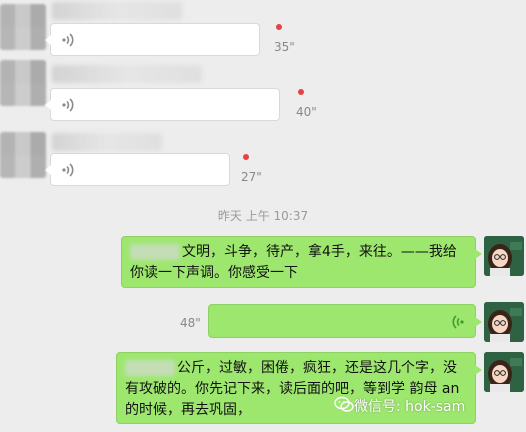  I want to click on voice-duration: 48", so click(190, 323).